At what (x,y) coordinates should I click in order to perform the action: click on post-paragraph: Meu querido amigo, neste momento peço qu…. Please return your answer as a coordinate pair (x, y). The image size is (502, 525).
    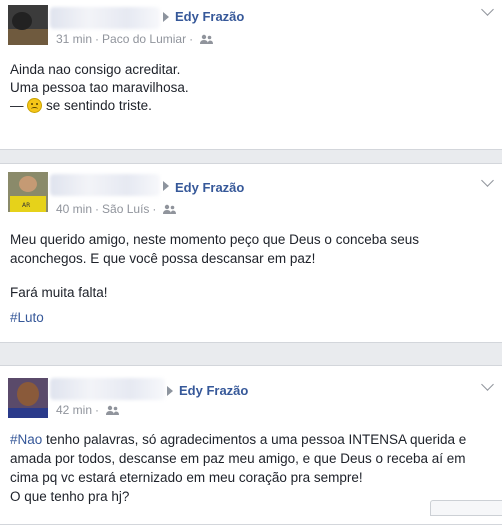
    Looking at the image, I should click on (215, 249).